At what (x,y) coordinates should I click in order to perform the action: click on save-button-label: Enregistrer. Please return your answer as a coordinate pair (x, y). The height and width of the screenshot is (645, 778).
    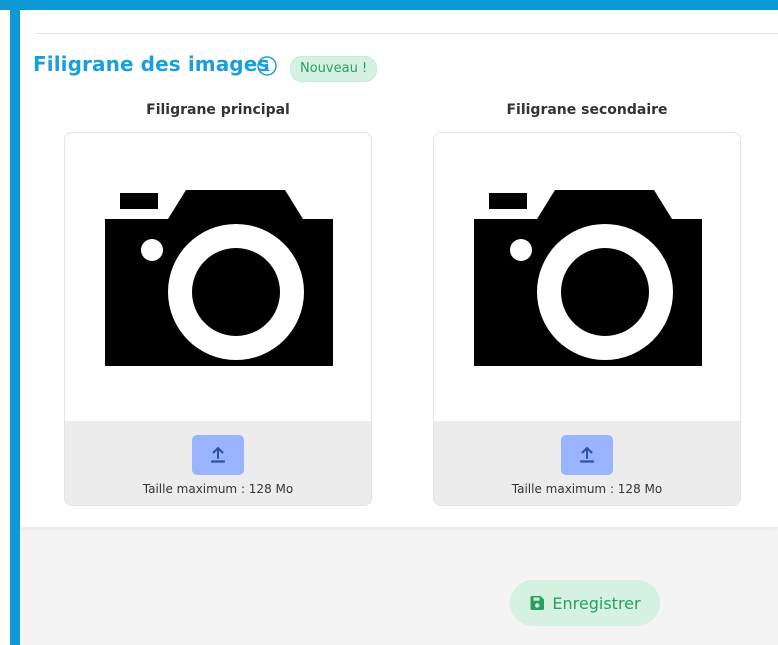
    Looking at the image, I should click on (596, 603).